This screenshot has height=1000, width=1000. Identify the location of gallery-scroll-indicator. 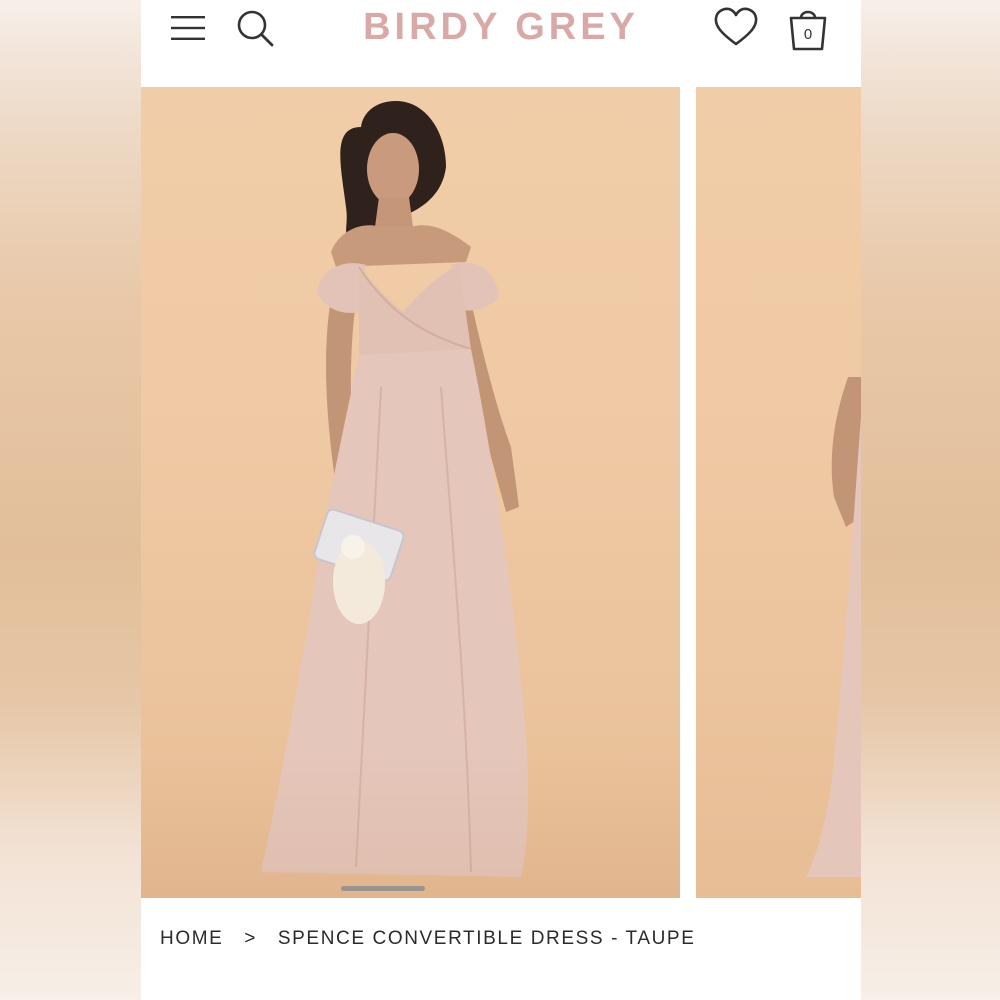
(383, 888).